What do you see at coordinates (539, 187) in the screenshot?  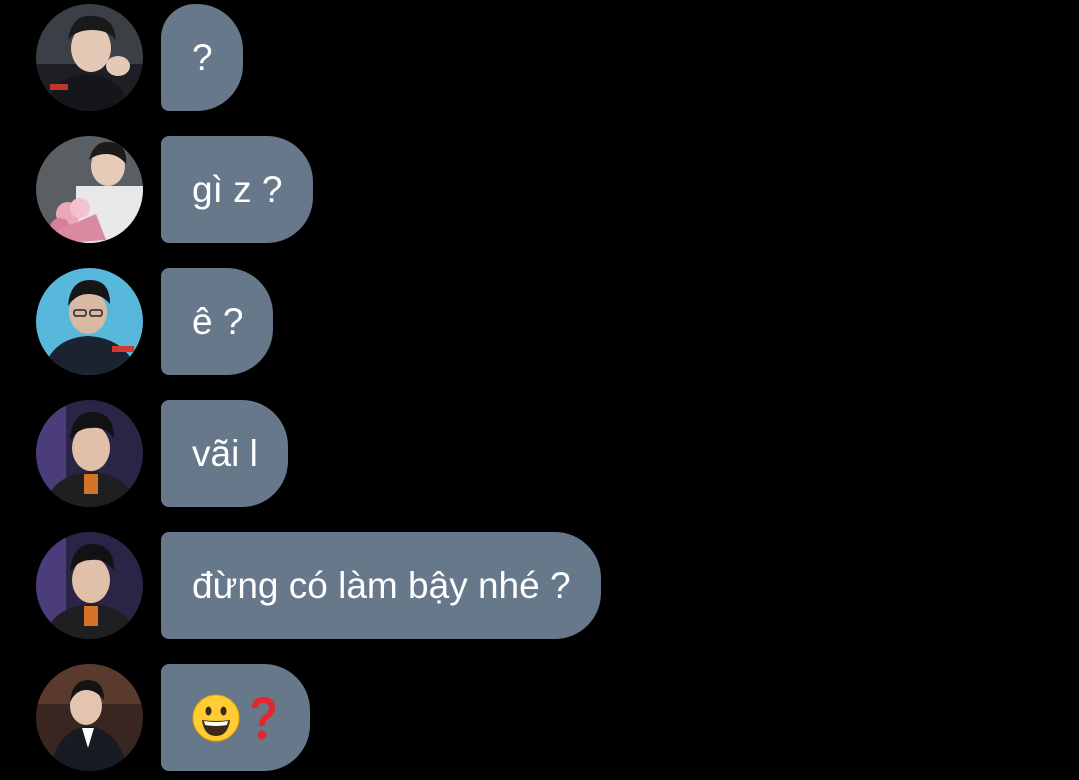 I see `message-row: gì z ?` at bounding box center [539, 187].